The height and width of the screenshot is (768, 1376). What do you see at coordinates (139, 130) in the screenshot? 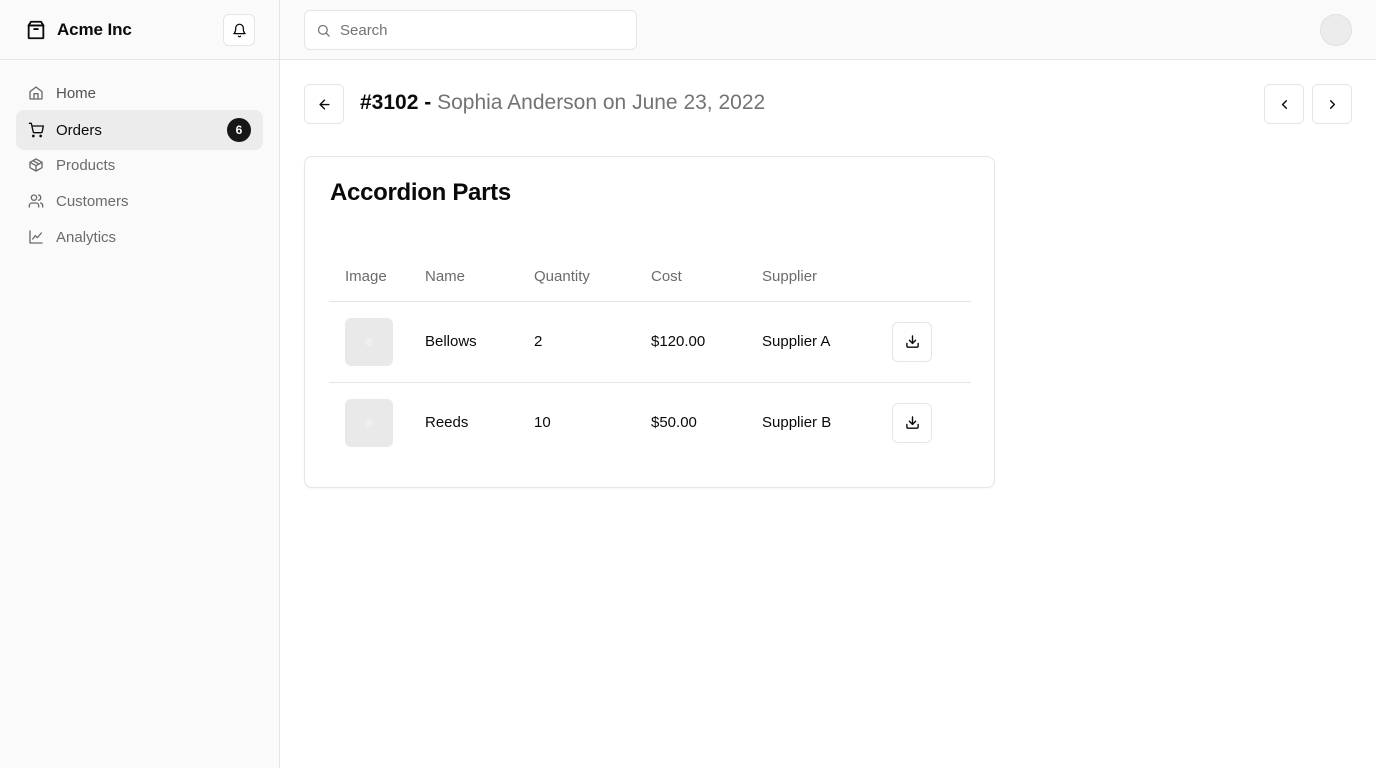
I see `sidebar-item-orders: Orders 6` at bounding box center [139, 130].